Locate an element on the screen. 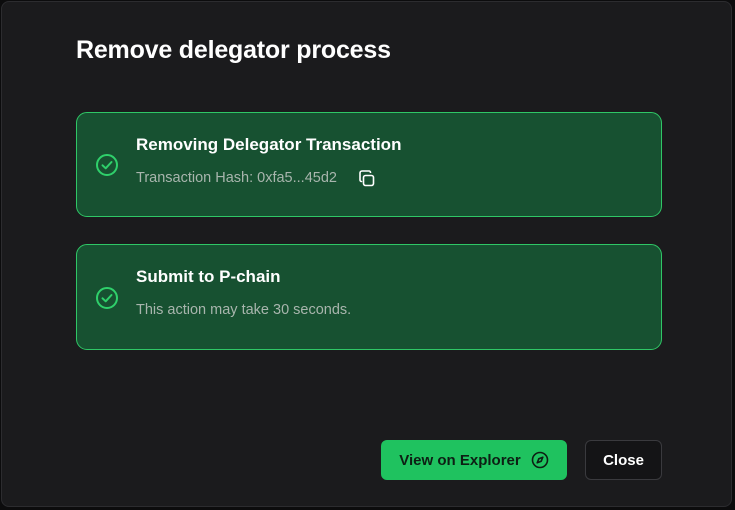 This screenshot has height=510, width=735. view-on-explorer-button: View on Explorer is located at coordinates (474, 460).